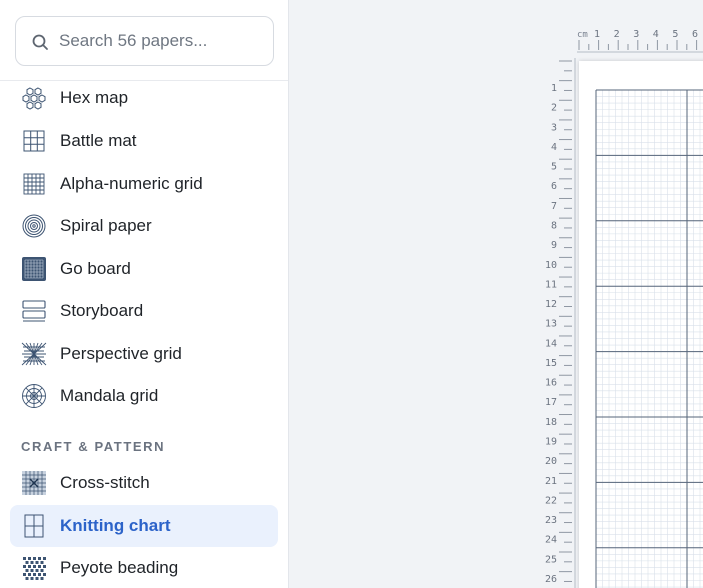 The height and width of the screenshot is (588, 703). What do you see at coordinates (34, 568) in the screenshot?
I see `peyote-beading-icon` at bounding box center [34, 568].